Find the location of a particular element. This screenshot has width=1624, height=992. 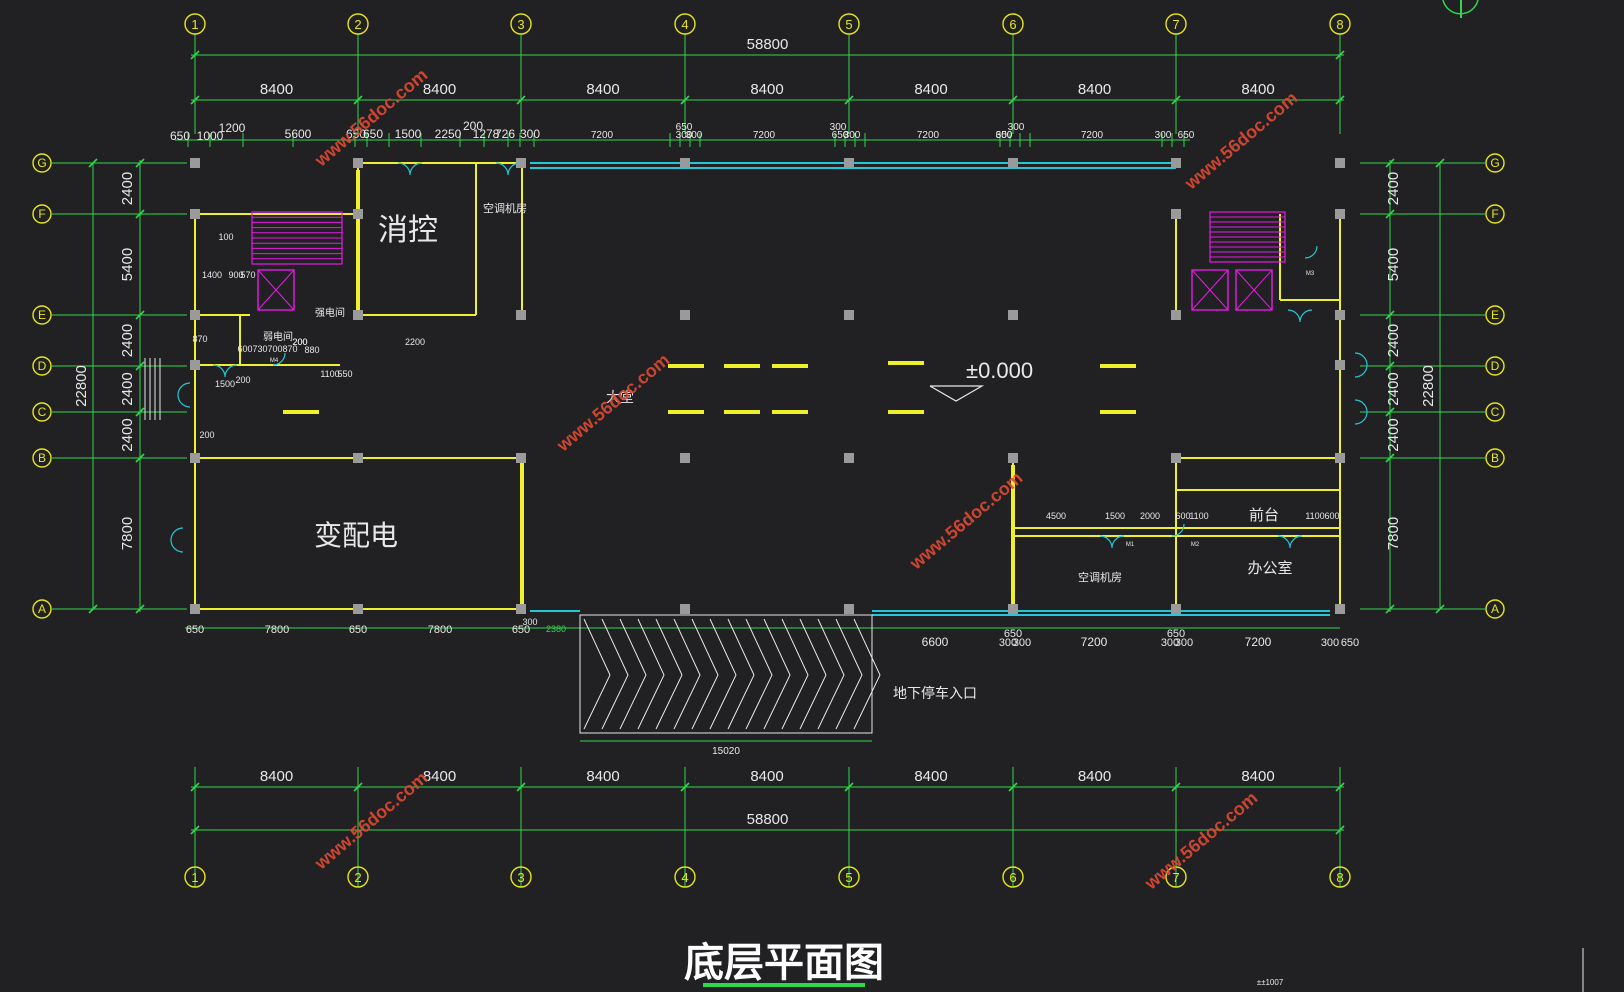

detail-dim-text: 2250 is located at coordinates (448, 134).